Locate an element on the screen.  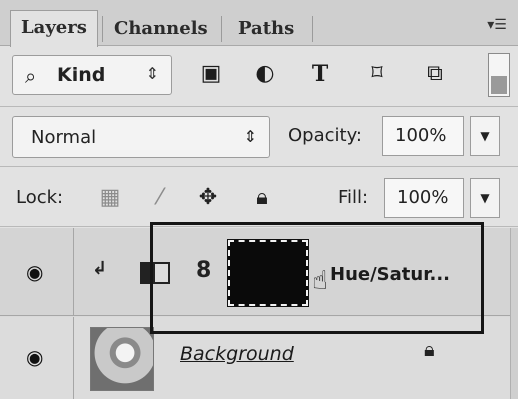
filter-kind-select: ⌕ Kind ⇕ is located at coordinates (92, 75).